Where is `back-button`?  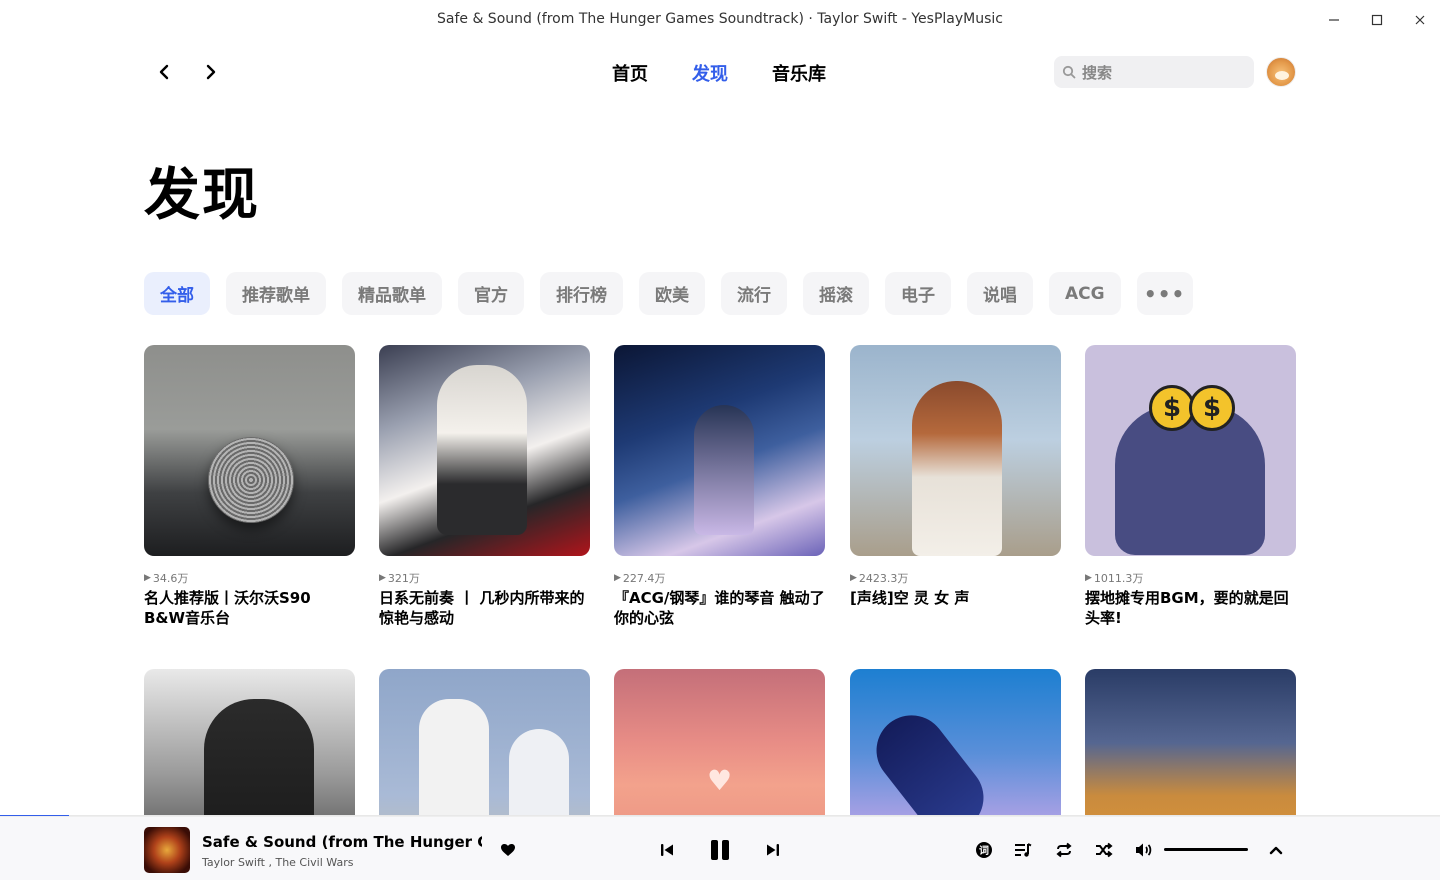
back-button is located at coordinates (164, 72).